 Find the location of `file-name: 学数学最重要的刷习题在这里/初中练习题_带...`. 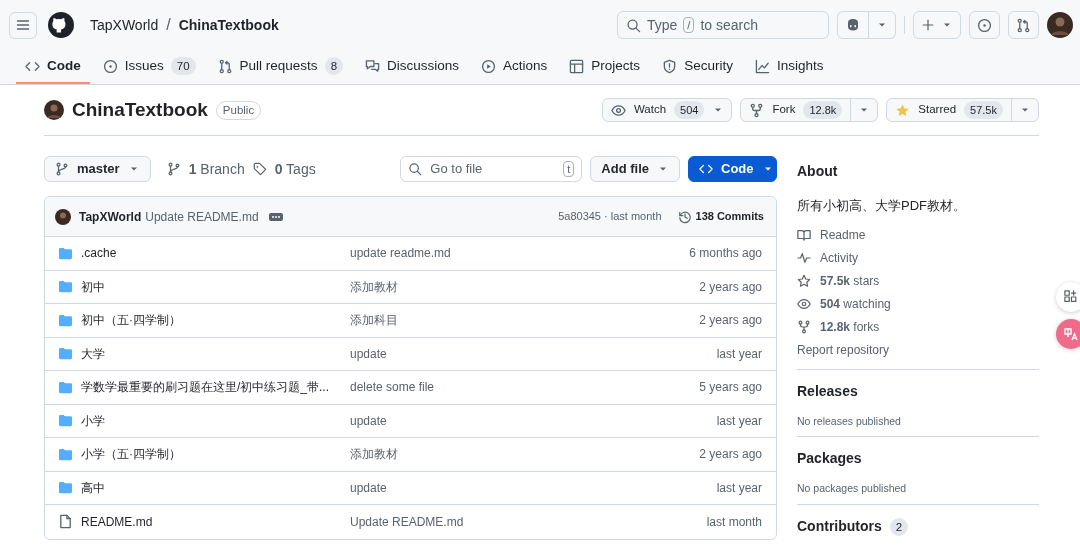

file-name: 学数学最重要的刷习题在这里/初中练习题_带... is located at coordinates (205, 387).